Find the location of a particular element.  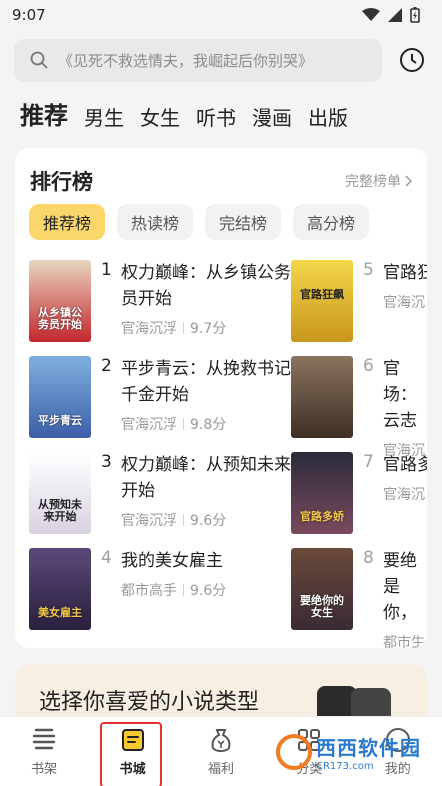

channel-tabs: 推荐 男生 女生 听书 漫画 出版 is located at coordinates (184, 113).